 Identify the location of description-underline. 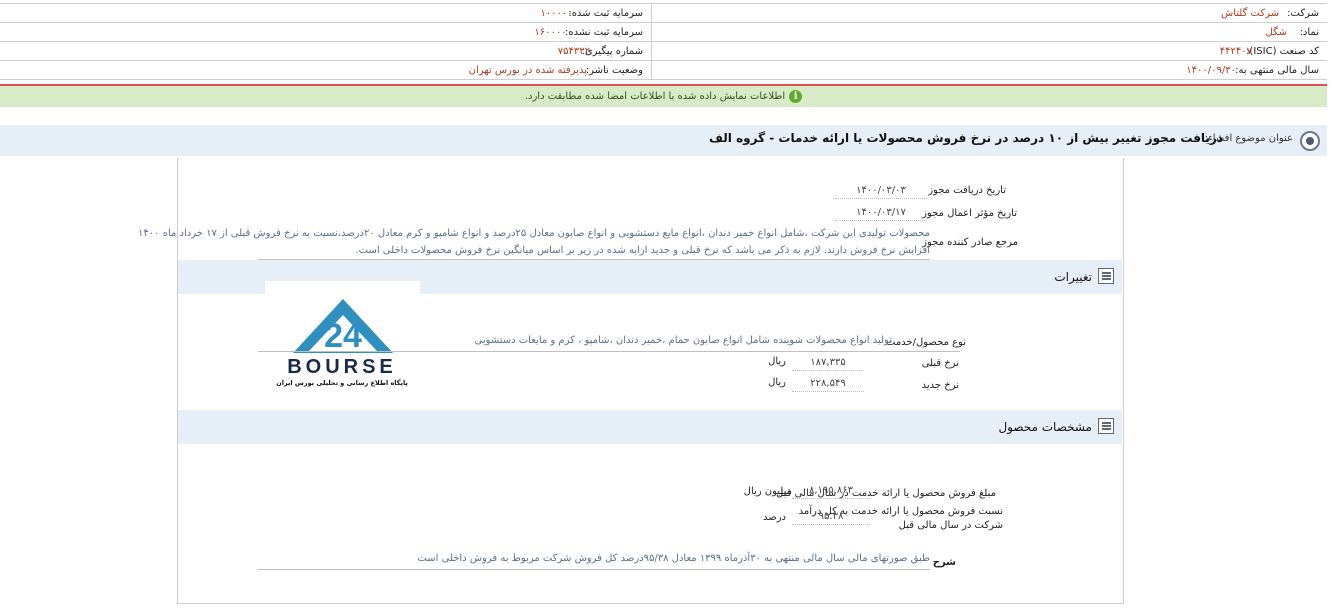
(594, 569).